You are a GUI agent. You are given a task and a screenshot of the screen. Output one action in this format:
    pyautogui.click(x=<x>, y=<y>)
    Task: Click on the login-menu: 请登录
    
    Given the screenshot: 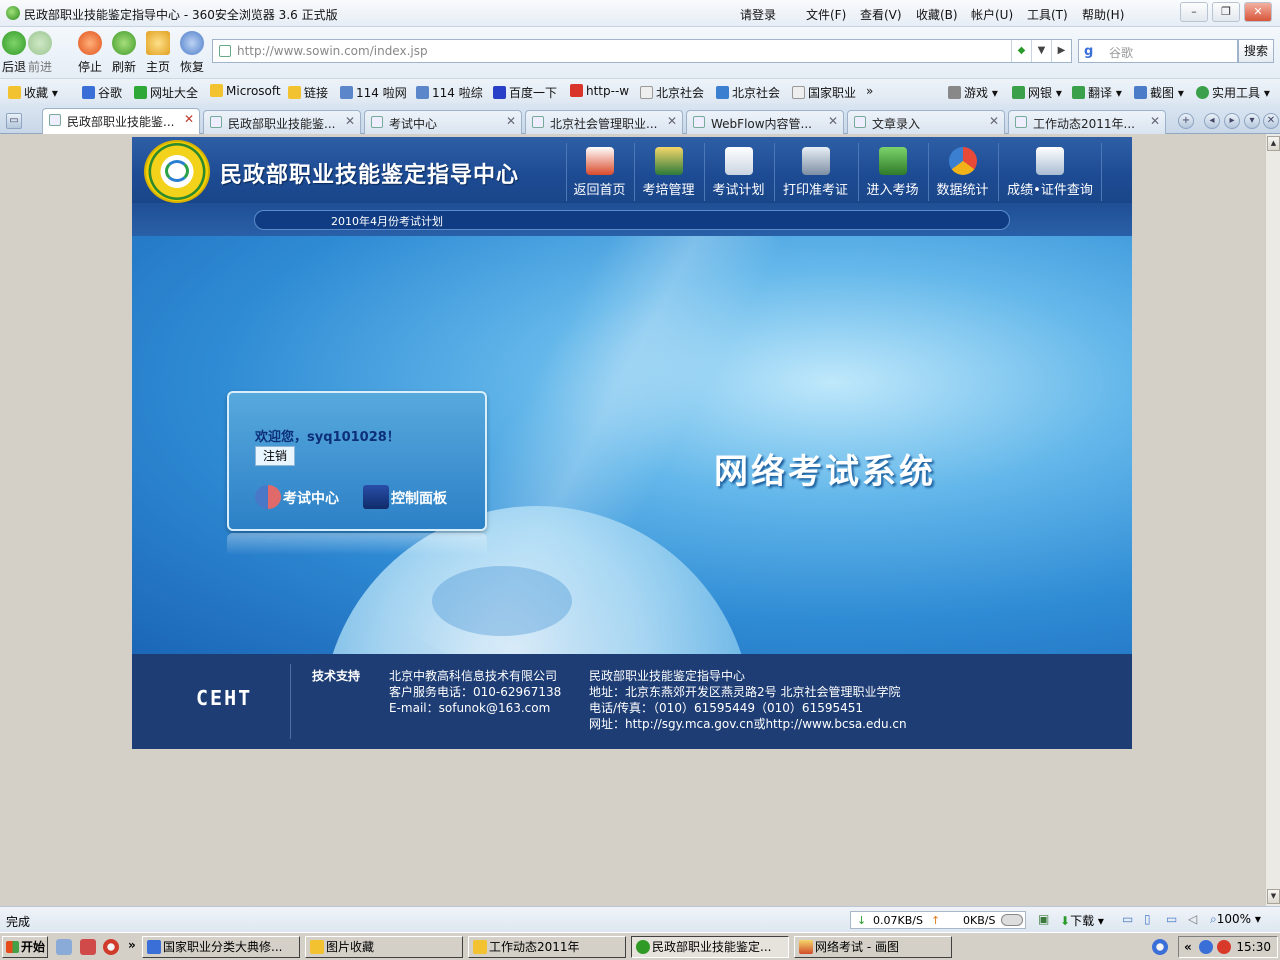 What is the action you would take?
    pyautogui.click(x=758, y=14)
    